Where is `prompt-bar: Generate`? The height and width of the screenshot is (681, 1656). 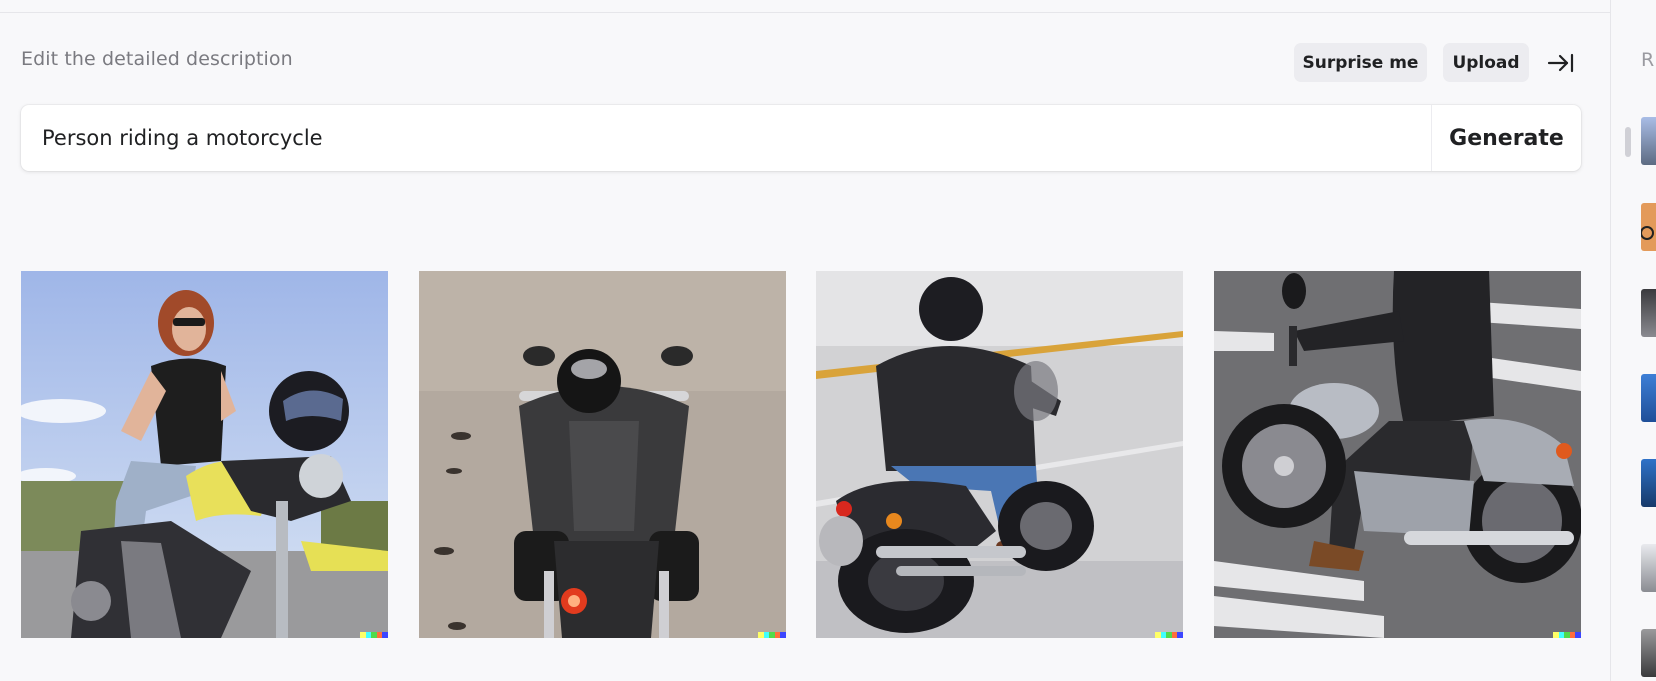
prompt-bar: Generate is located at coordinates (801, 138).